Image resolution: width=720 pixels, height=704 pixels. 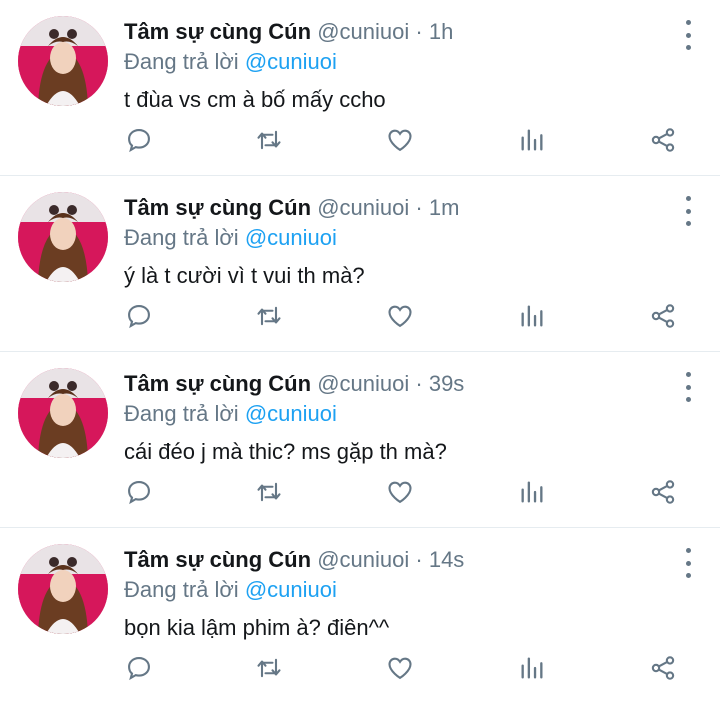 What do you see at coordinates (257, 627) in the screenshot?
I see `tweet-text: bọn kia lậm phim à? điên^^` at bounding box center [257, 627].